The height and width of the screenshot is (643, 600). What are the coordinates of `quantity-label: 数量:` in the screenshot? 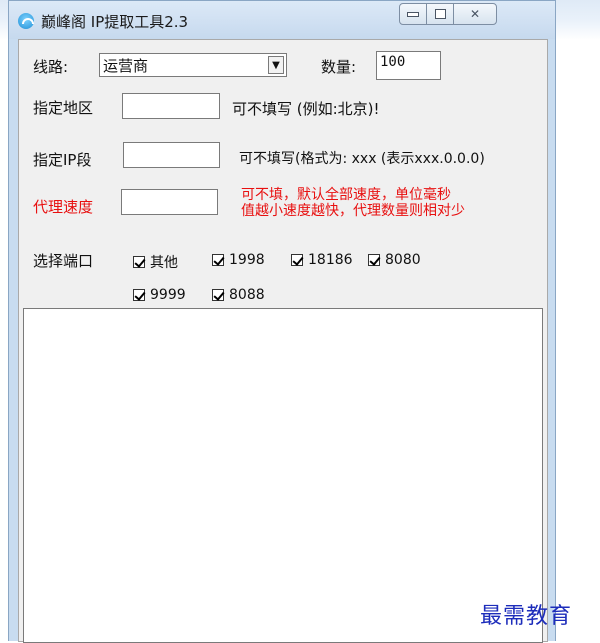 It's located at (339, 67).